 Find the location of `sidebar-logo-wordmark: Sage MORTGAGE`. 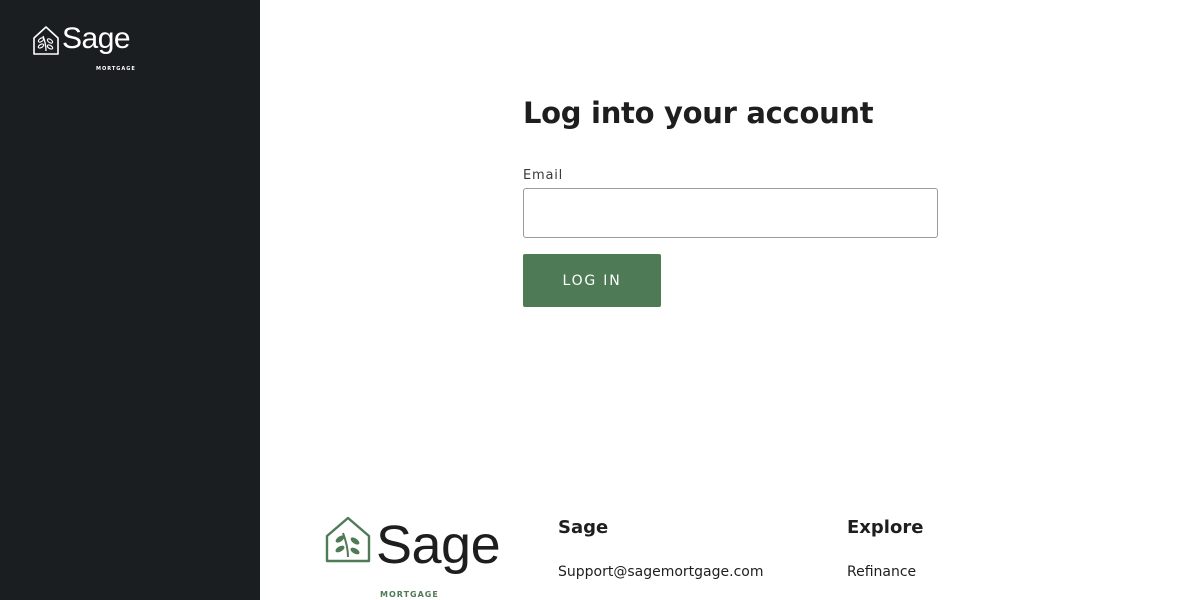

sidebar-logo-wordmark: Sage MORTGAGE is located at coordinates (98, 47).